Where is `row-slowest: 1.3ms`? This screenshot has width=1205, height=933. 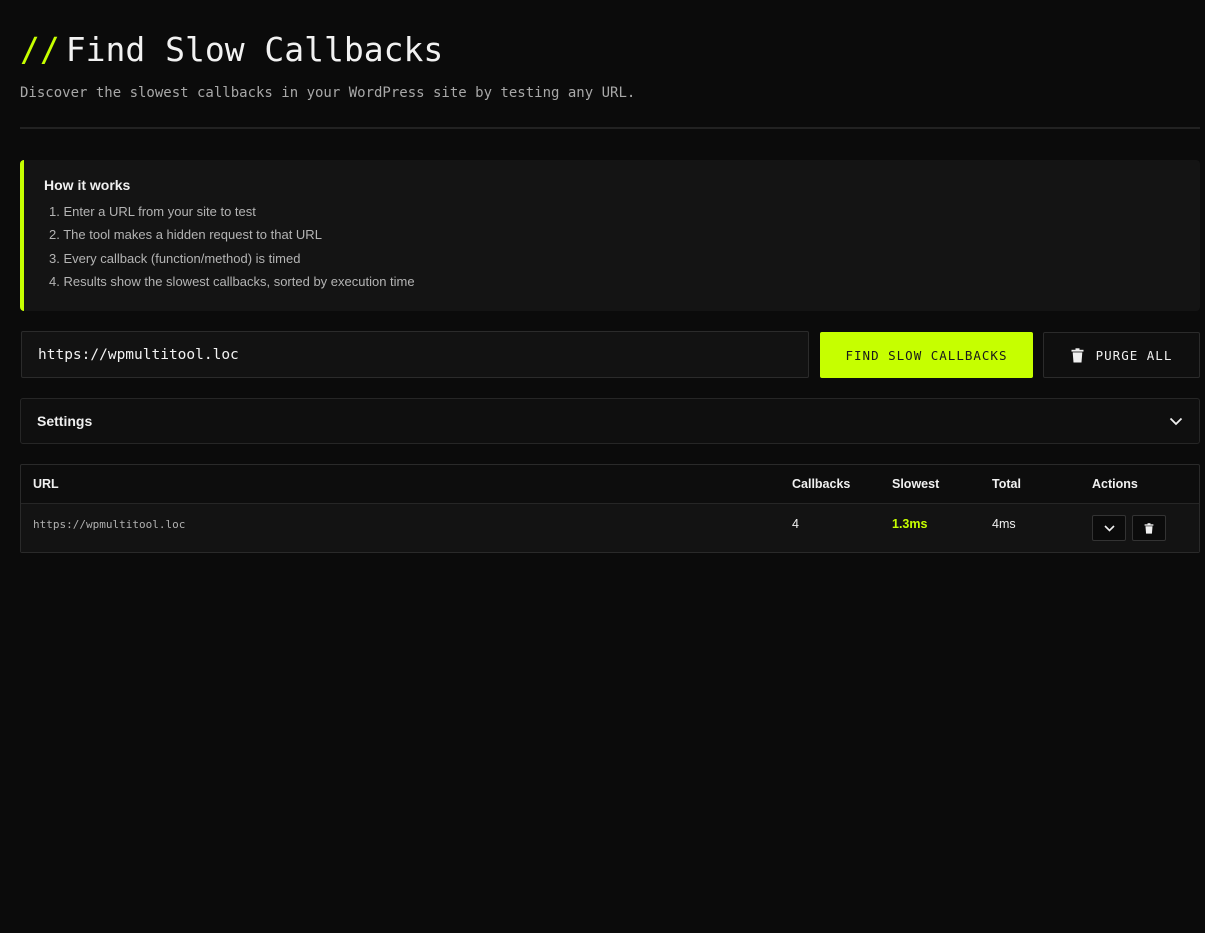 row-slowest: 1.3ms is located at coordinates (910, 524).